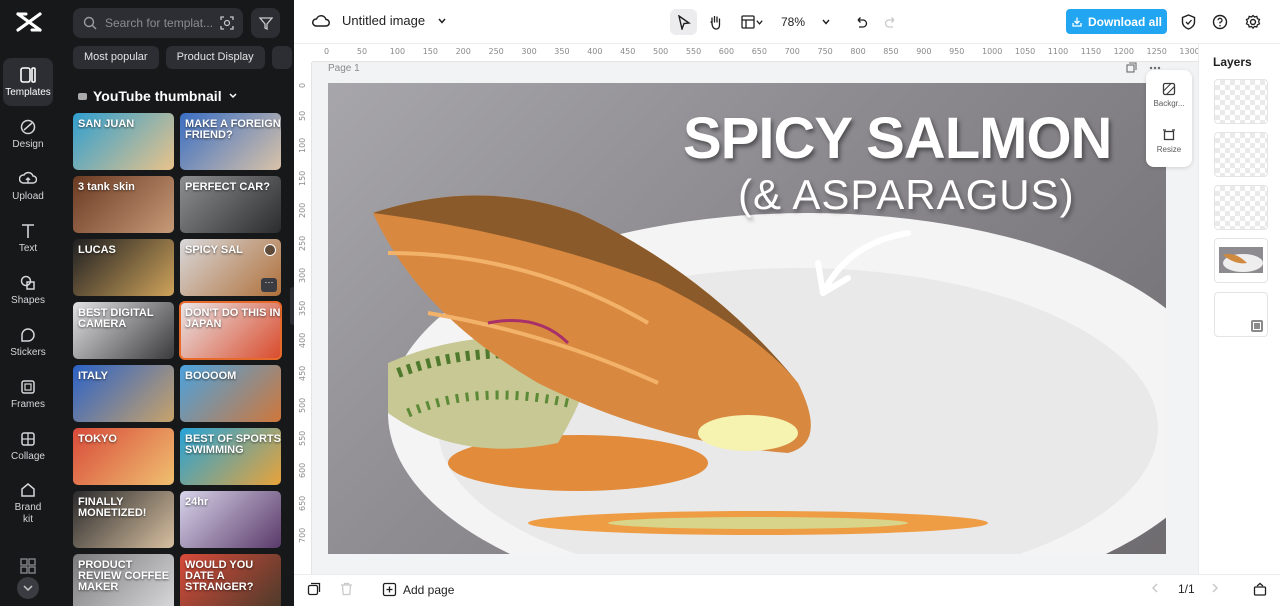  Describe the element at coordinates (28, 503) in the screenshot. I see `rail-item-brand-kit: Brand kit` at that location.